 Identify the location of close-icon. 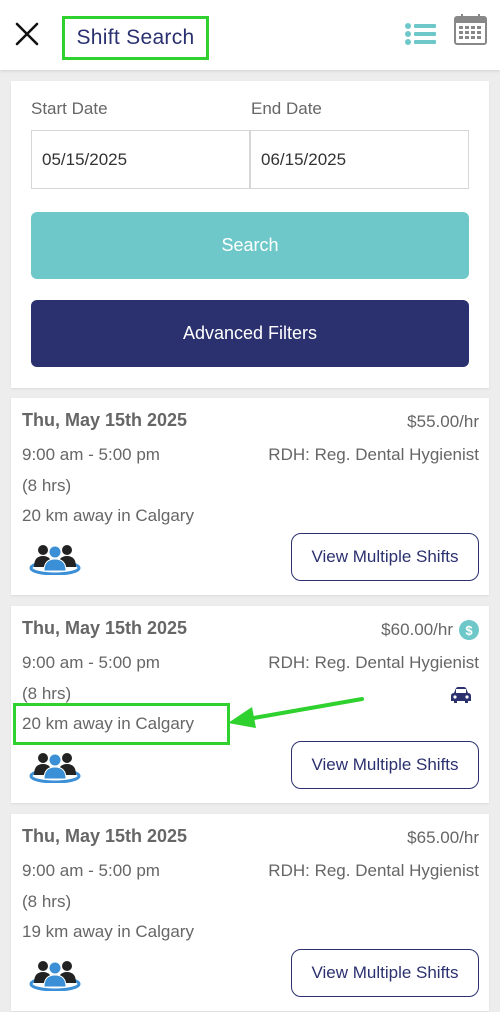
(27, 34).